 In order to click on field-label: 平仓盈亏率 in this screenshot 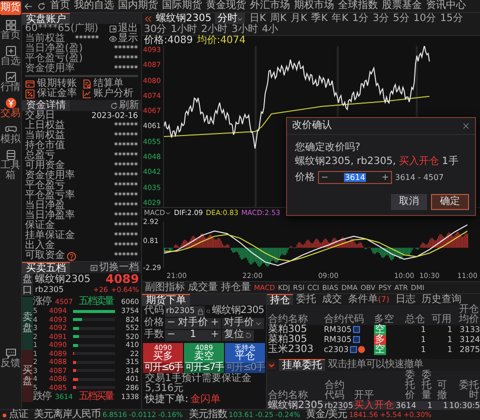, I will do `click(50, 196)`.